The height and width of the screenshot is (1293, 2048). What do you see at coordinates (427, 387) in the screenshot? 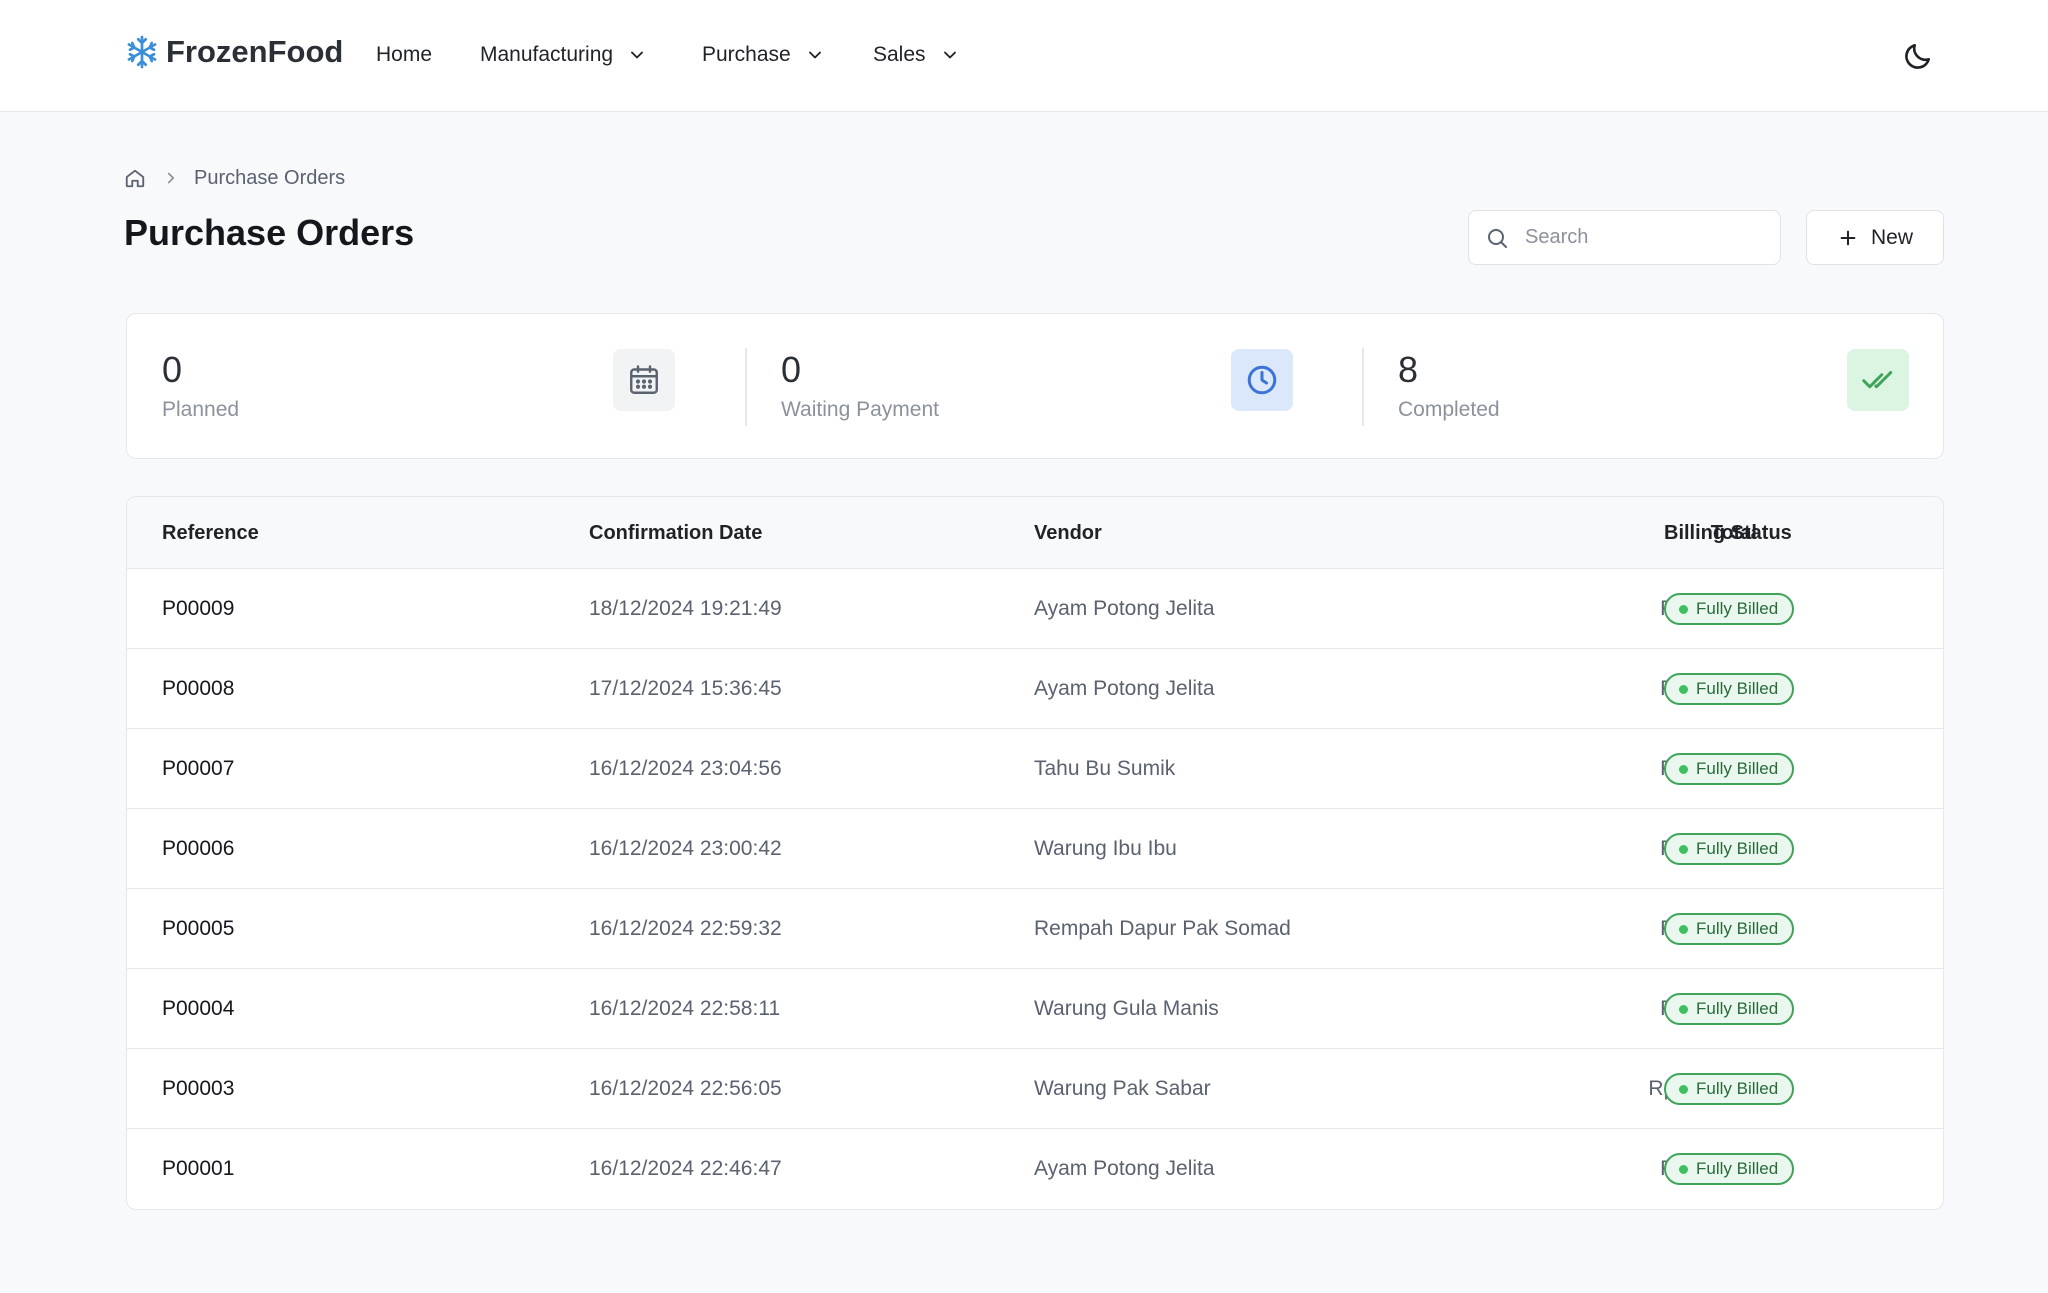
I see `stat-planned: 0 Planned` at bounding box center [427, 387].